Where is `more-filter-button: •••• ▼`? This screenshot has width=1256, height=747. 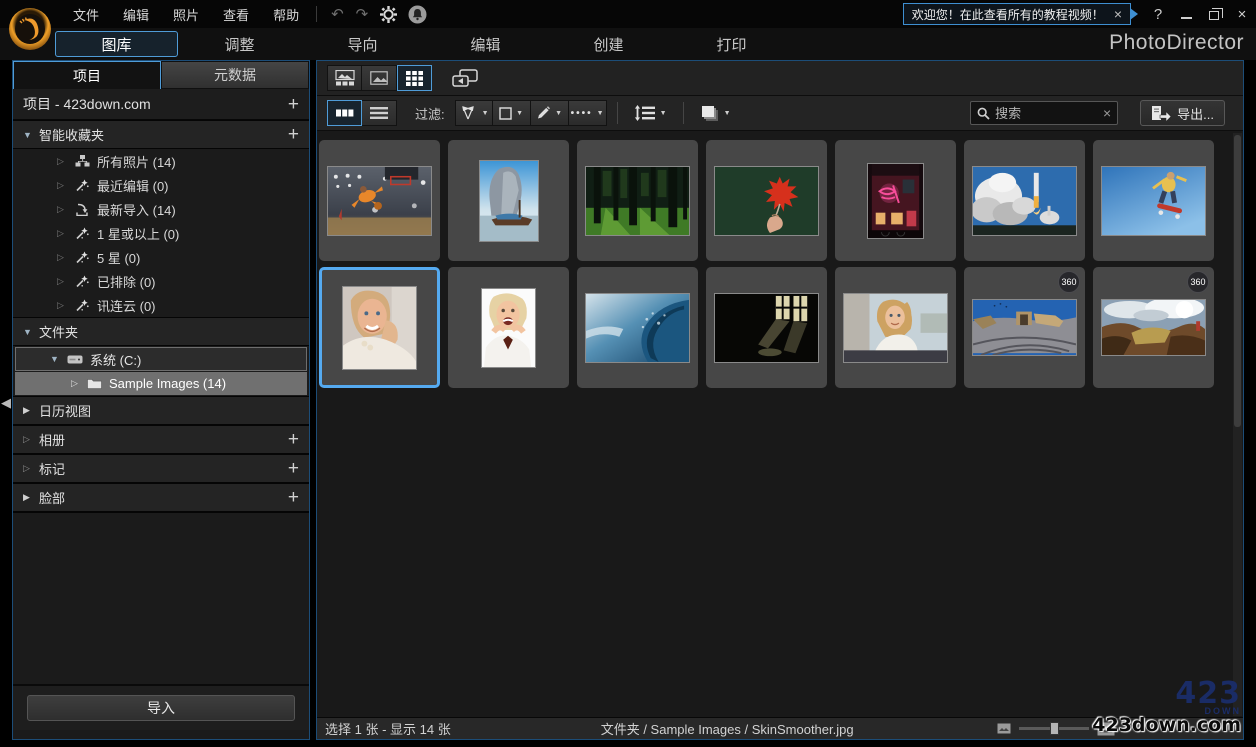 more-filter-button: •••• ▼ is located at coordinates (587, 113).